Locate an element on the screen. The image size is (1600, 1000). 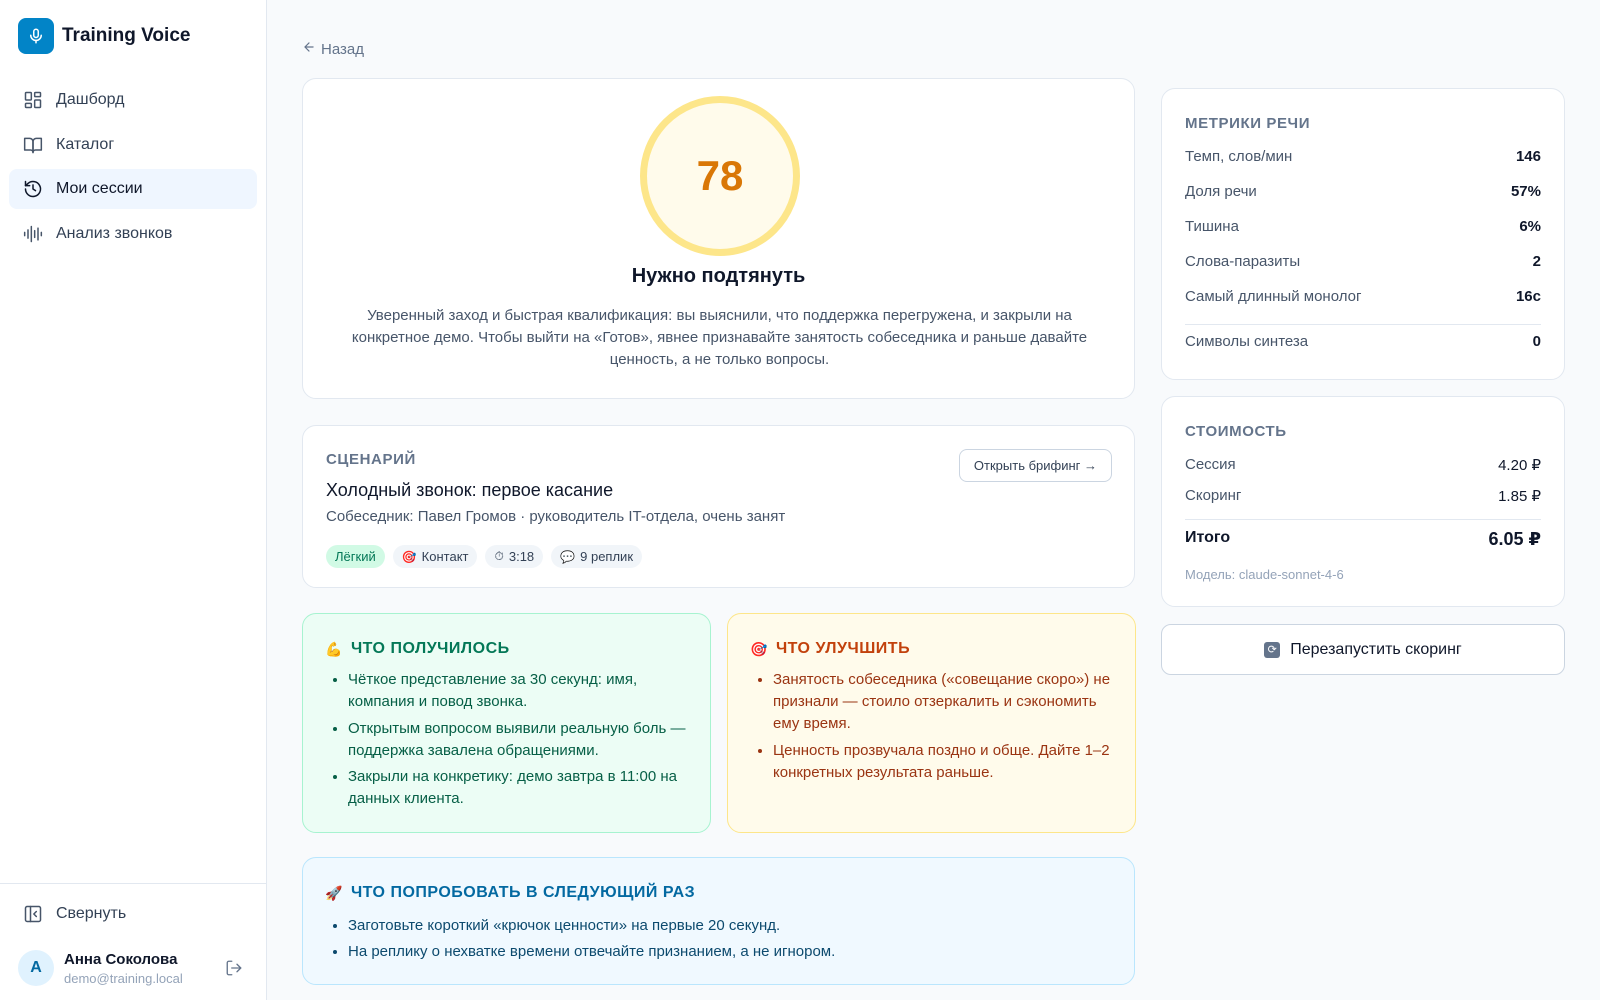
metric-value: 0 is located at coordinates (1536, 341).